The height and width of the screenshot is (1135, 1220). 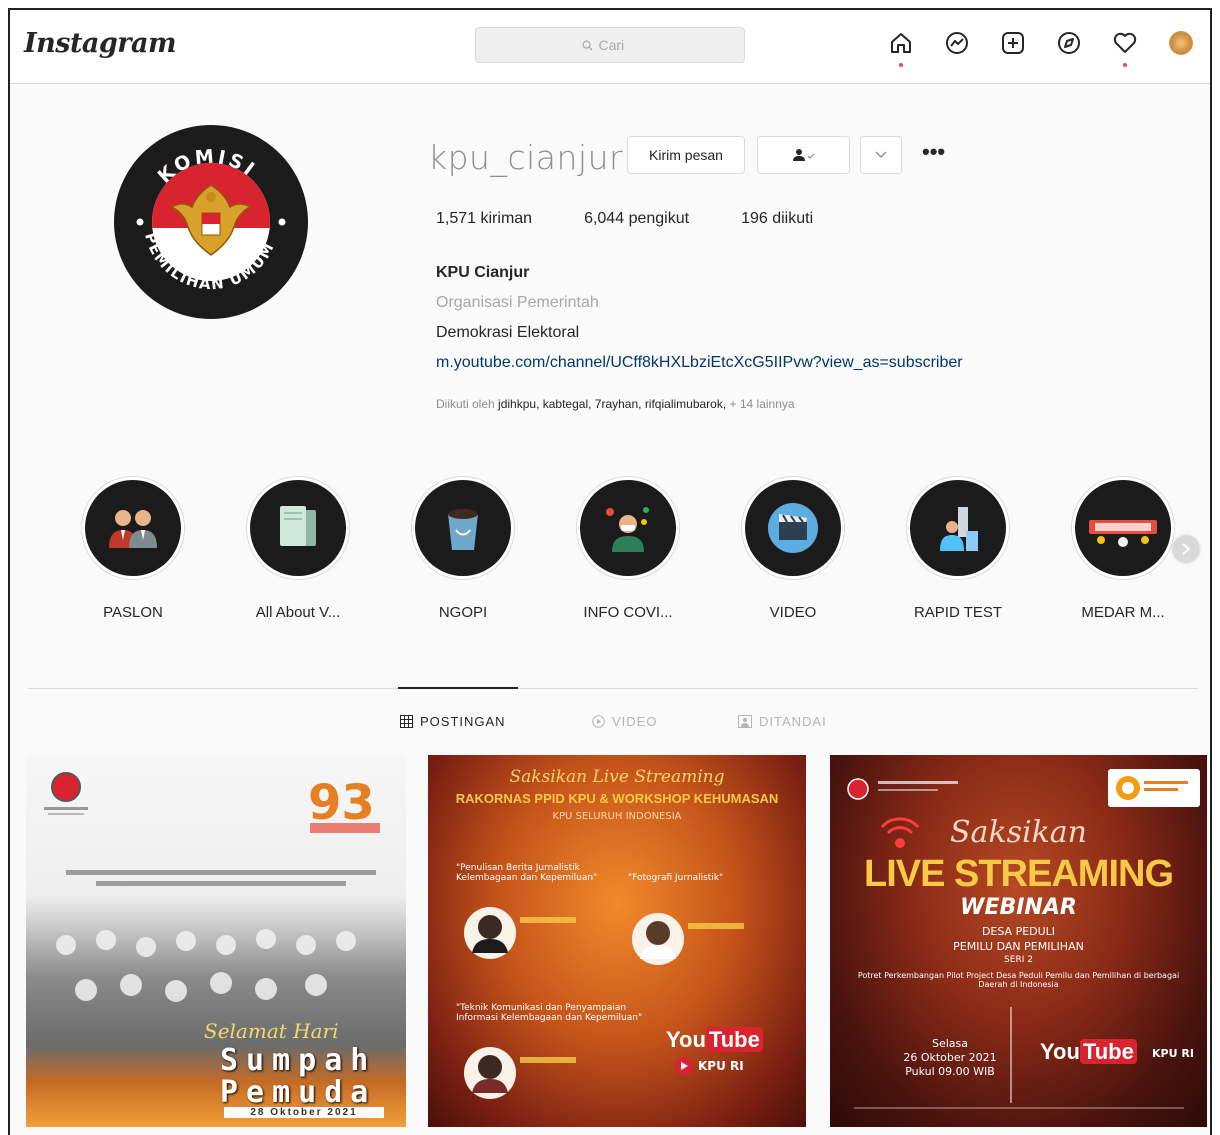 I want to click on post3-youtube-logo: You Tube, so click(x=1088, y=1052).